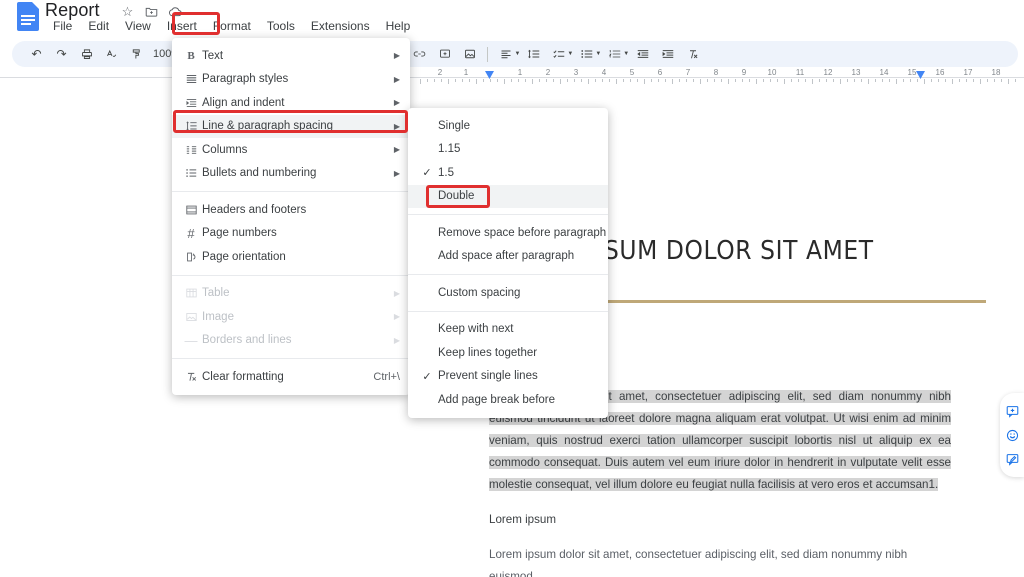  I want to click on menu-item-image: Image ▶, so click(291, 317).